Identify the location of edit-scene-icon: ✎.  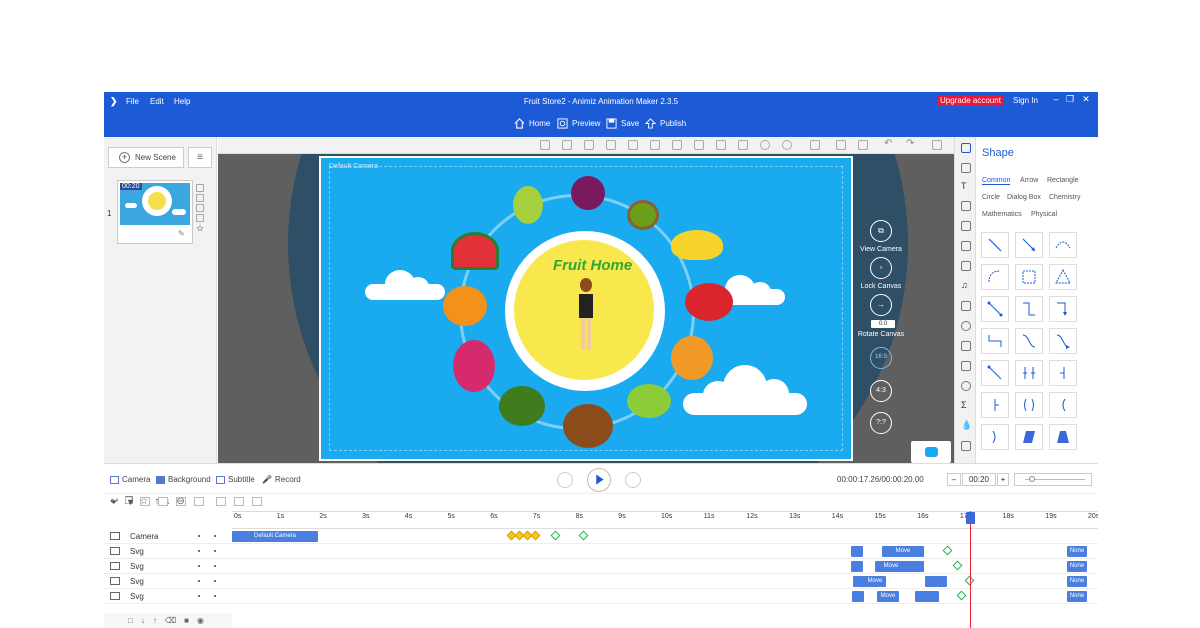
(181, 233).